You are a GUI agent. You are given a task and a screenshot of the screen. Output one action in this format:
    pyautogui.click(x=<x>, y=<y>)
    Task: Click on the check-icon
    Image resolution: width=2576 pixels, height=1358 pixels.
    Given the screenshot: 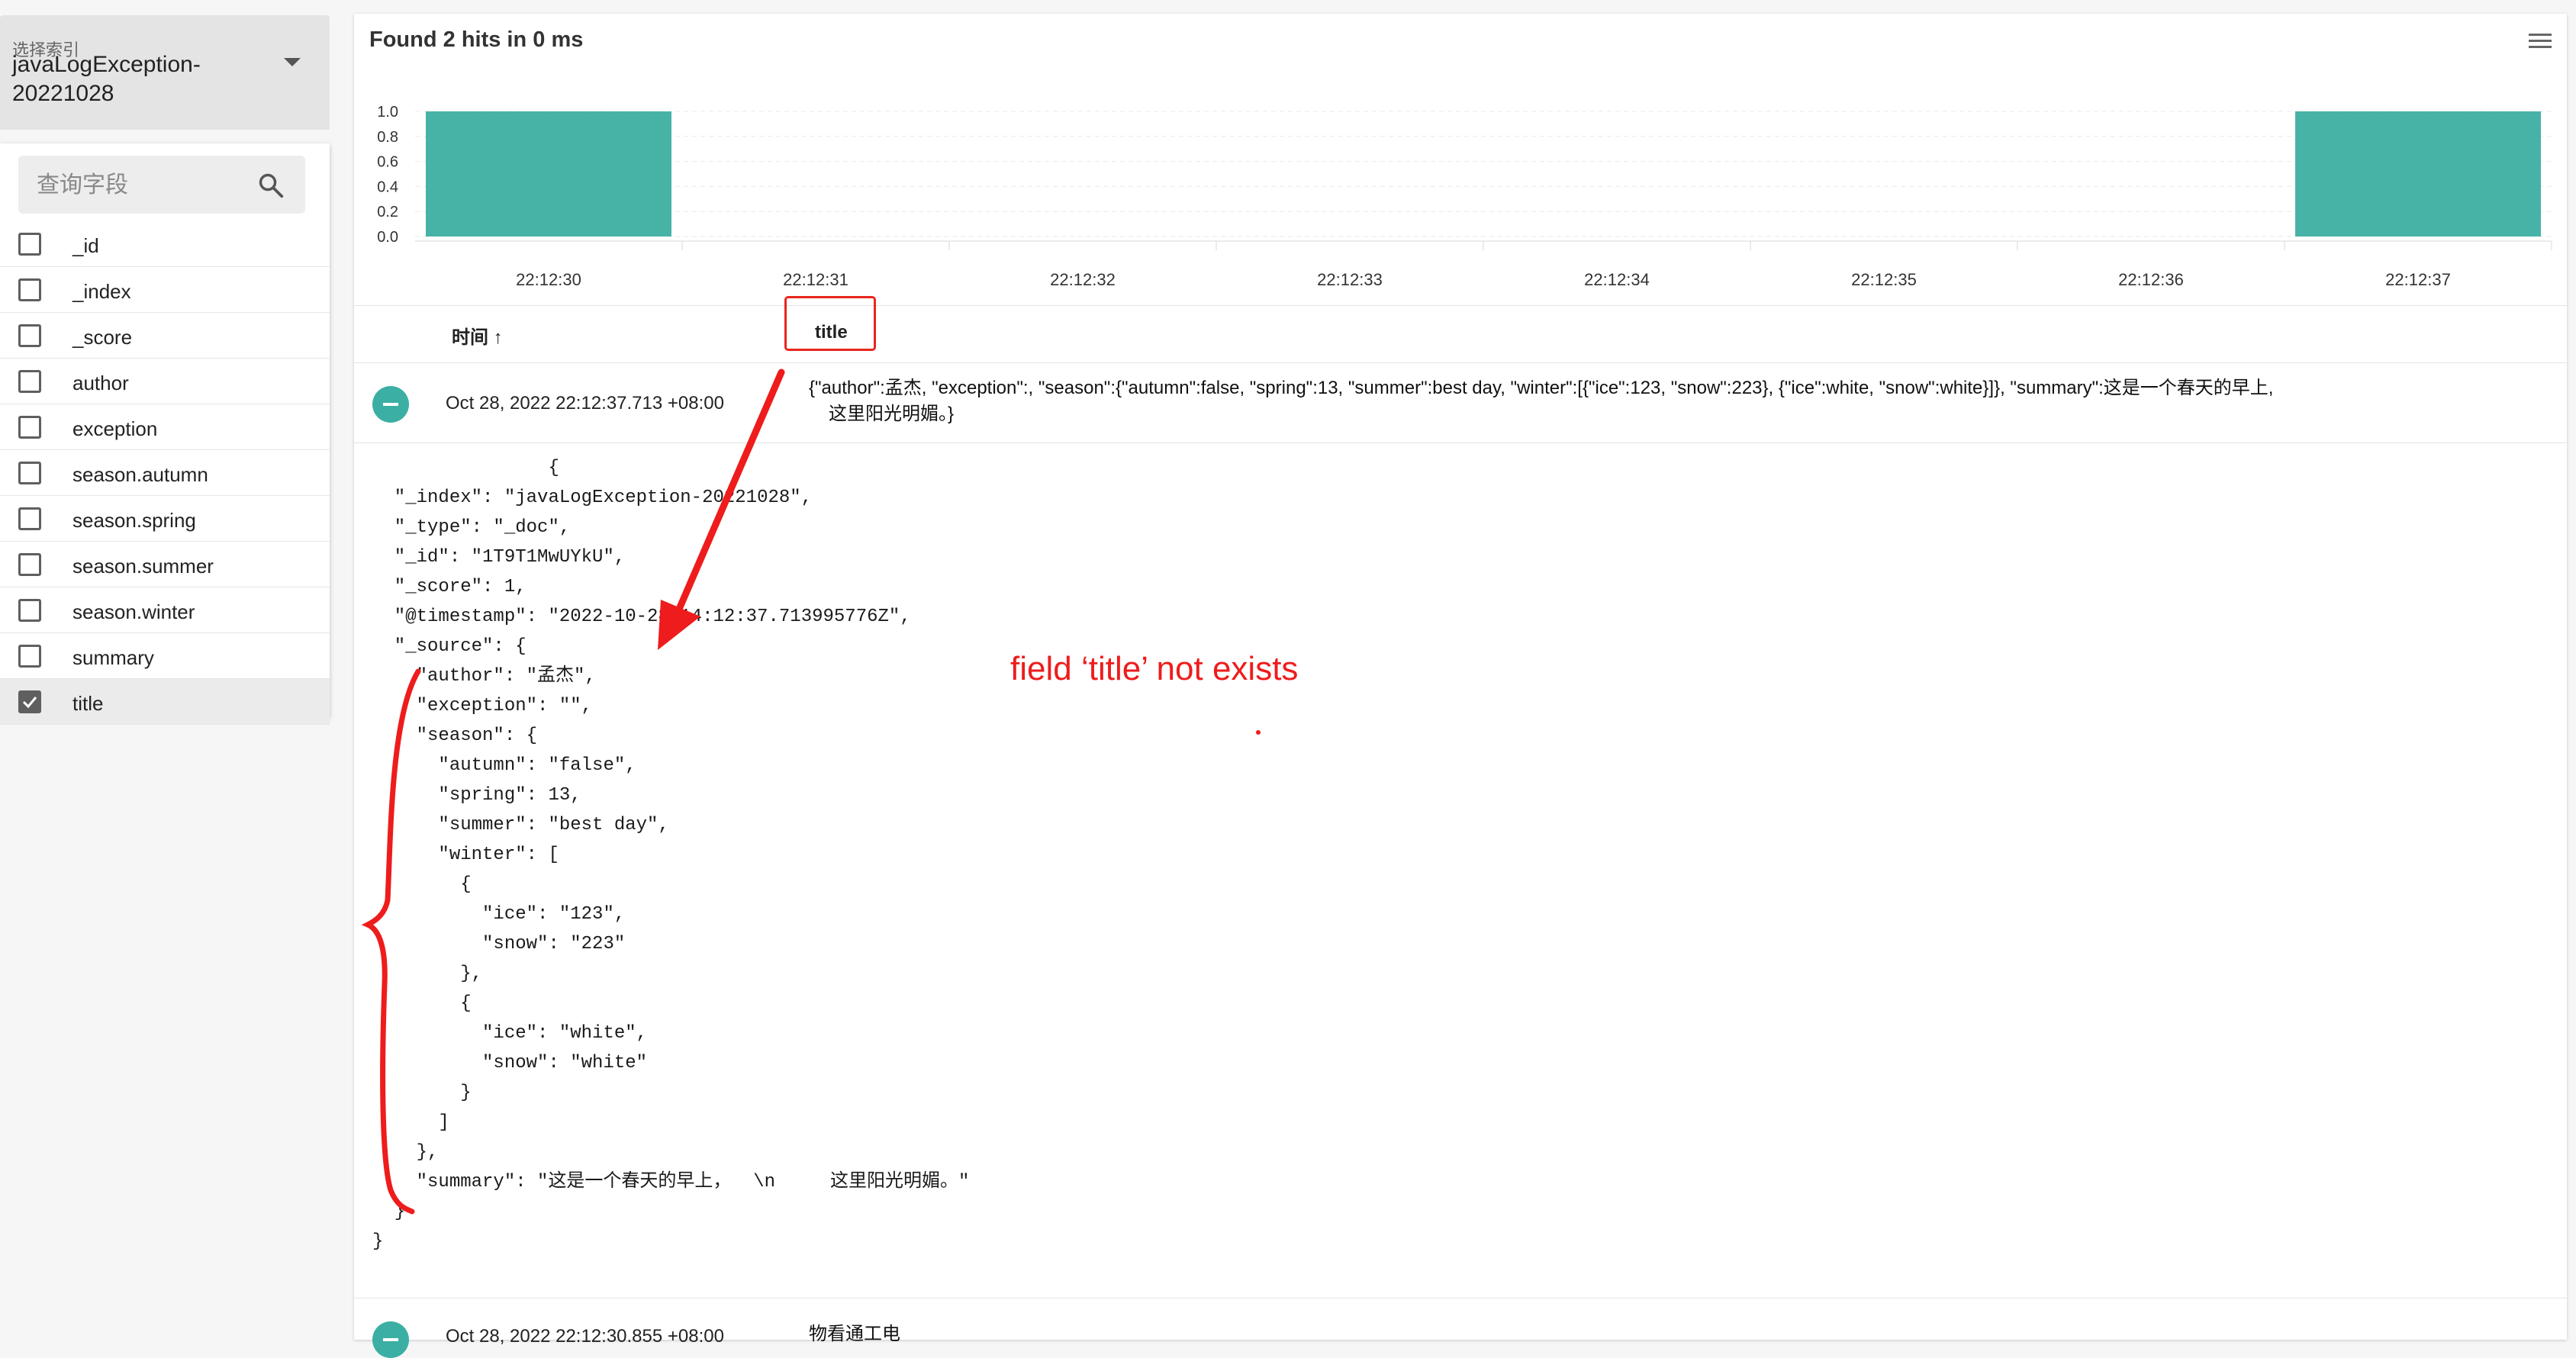 What is the action you would take?
    pyautogui.click(x=29, y=703)
    